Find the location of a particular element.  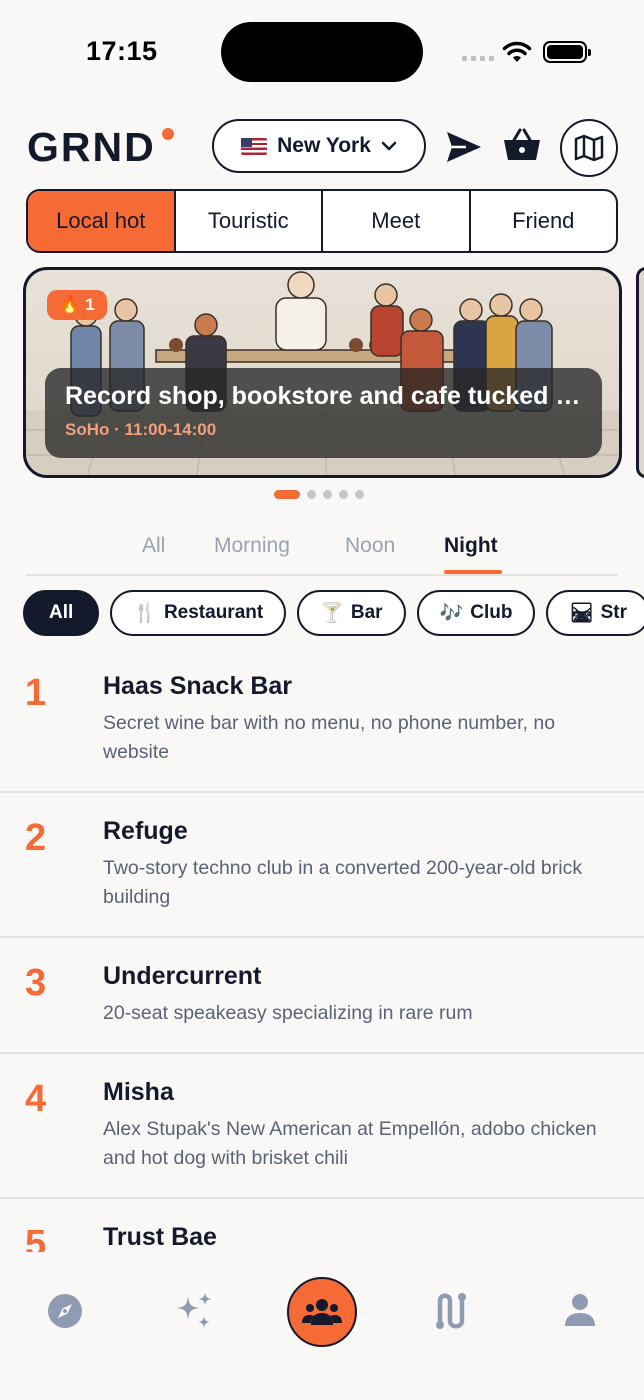

item-rank: 3 is located at coordinates (36, 983).